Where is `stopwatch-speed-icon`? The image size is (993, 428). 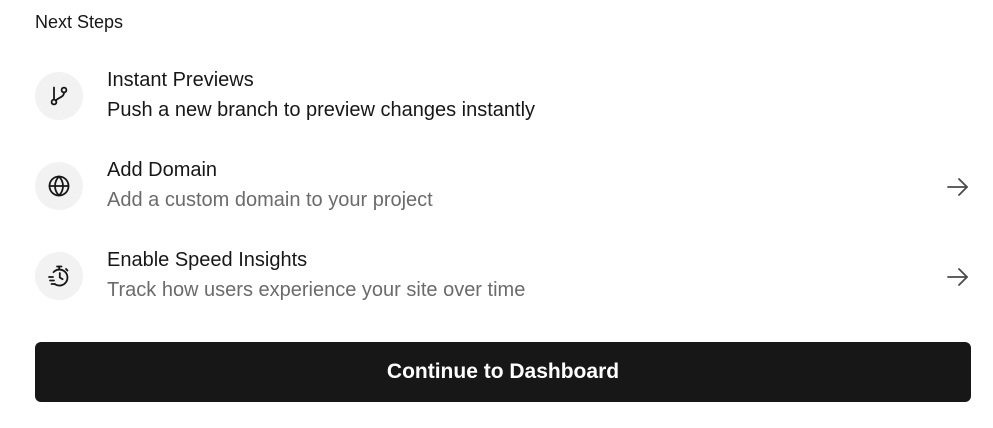
stopwatch-speed-icon is located at coordinates (59, 276).